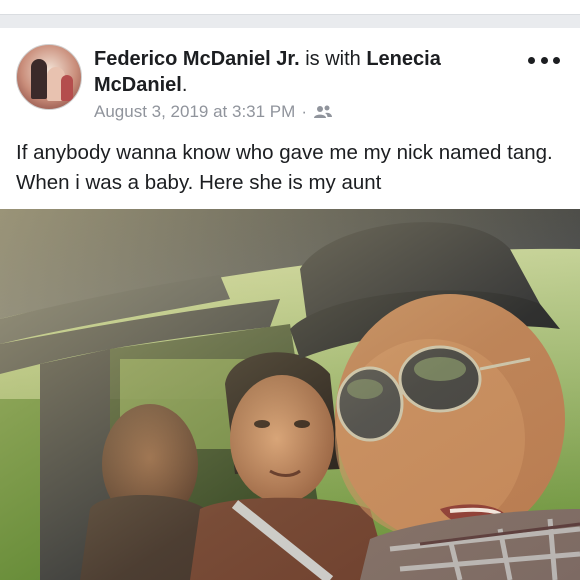 The height and width of the screenshot is (580, 580). Describe the element at coordinates (299, 112) in the screenshot. I see `post-meta: August 3, 2019 at 3:31 PM ·` at that location.